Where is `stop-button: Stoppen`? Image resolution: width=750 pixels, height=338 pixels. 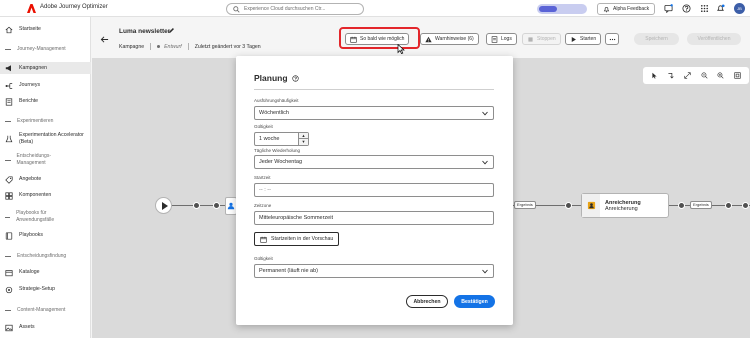
stop-button: Stoppen is located at coordinates (541, 39).